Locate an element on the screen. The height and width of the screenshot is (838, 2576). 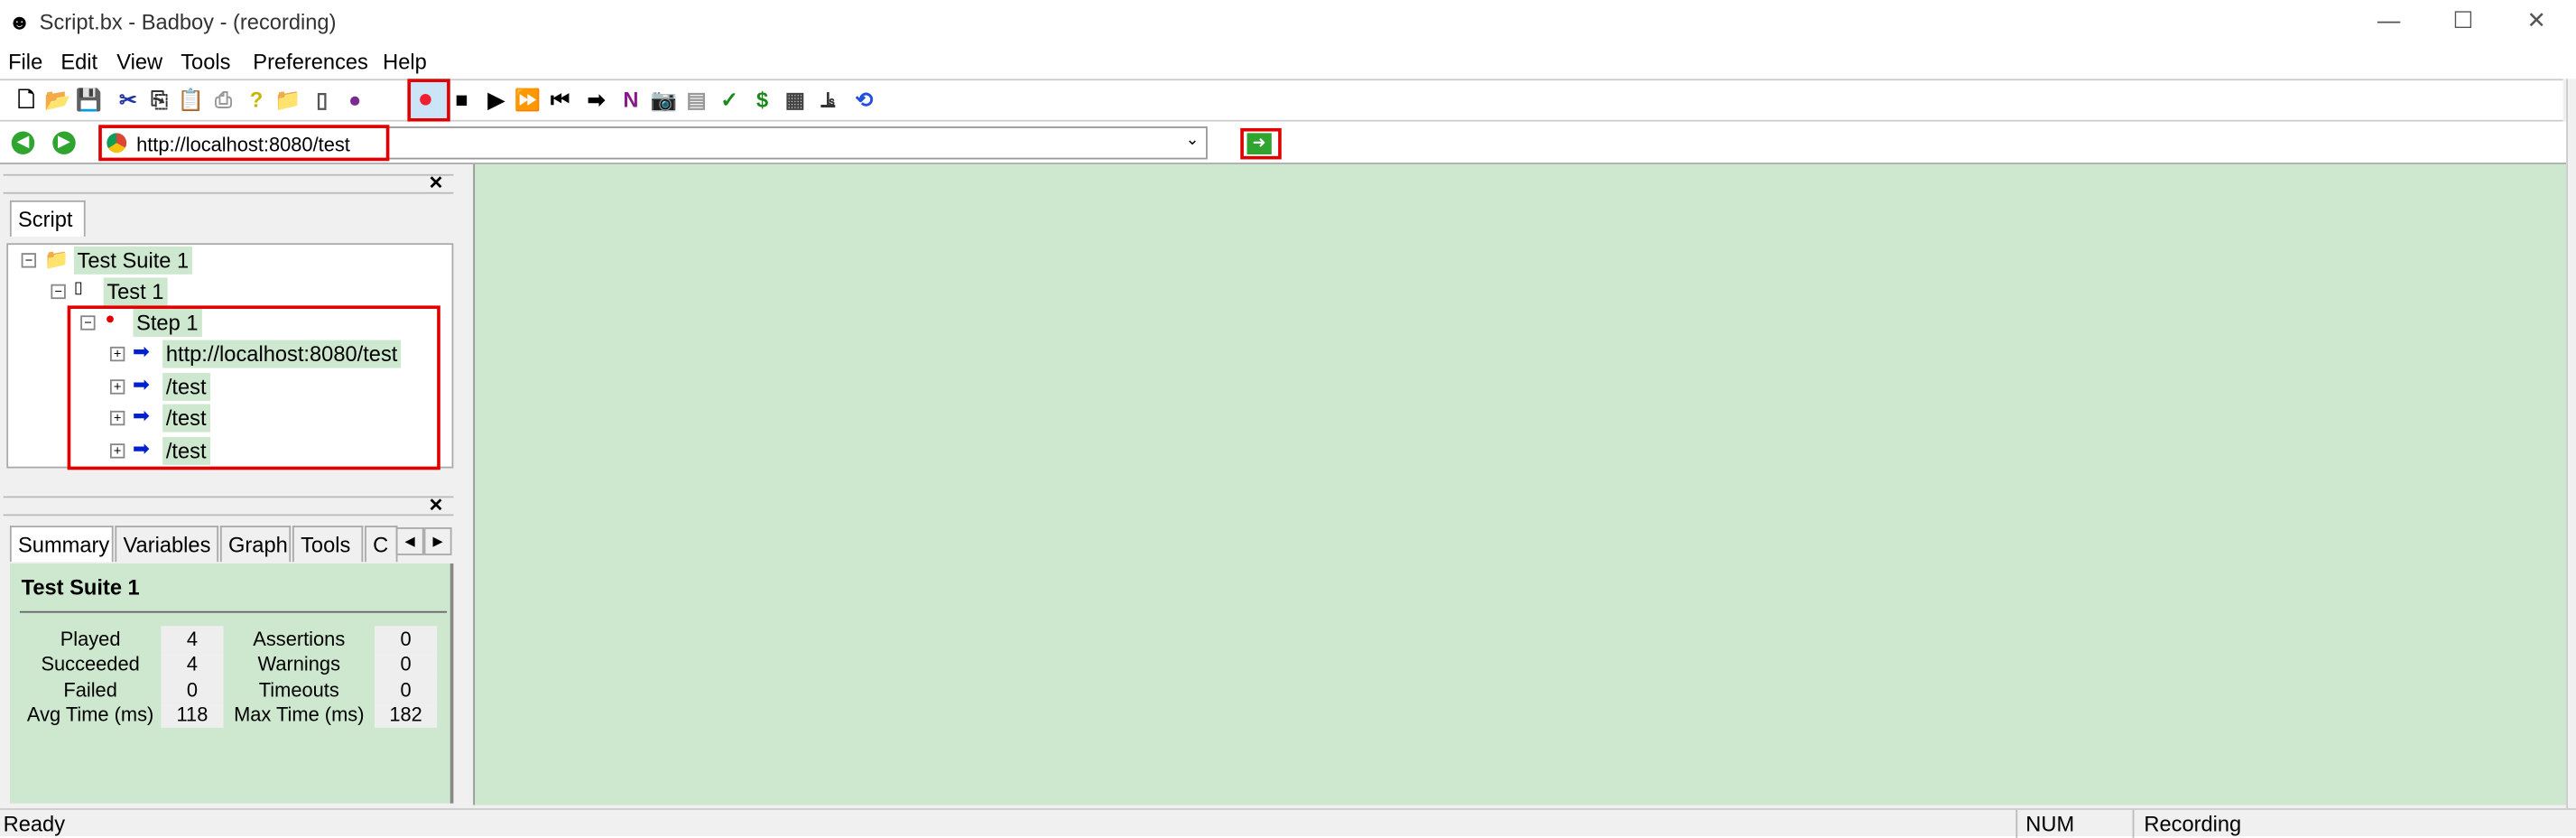
table-button: ▦ is located at coordinates (795, 100).